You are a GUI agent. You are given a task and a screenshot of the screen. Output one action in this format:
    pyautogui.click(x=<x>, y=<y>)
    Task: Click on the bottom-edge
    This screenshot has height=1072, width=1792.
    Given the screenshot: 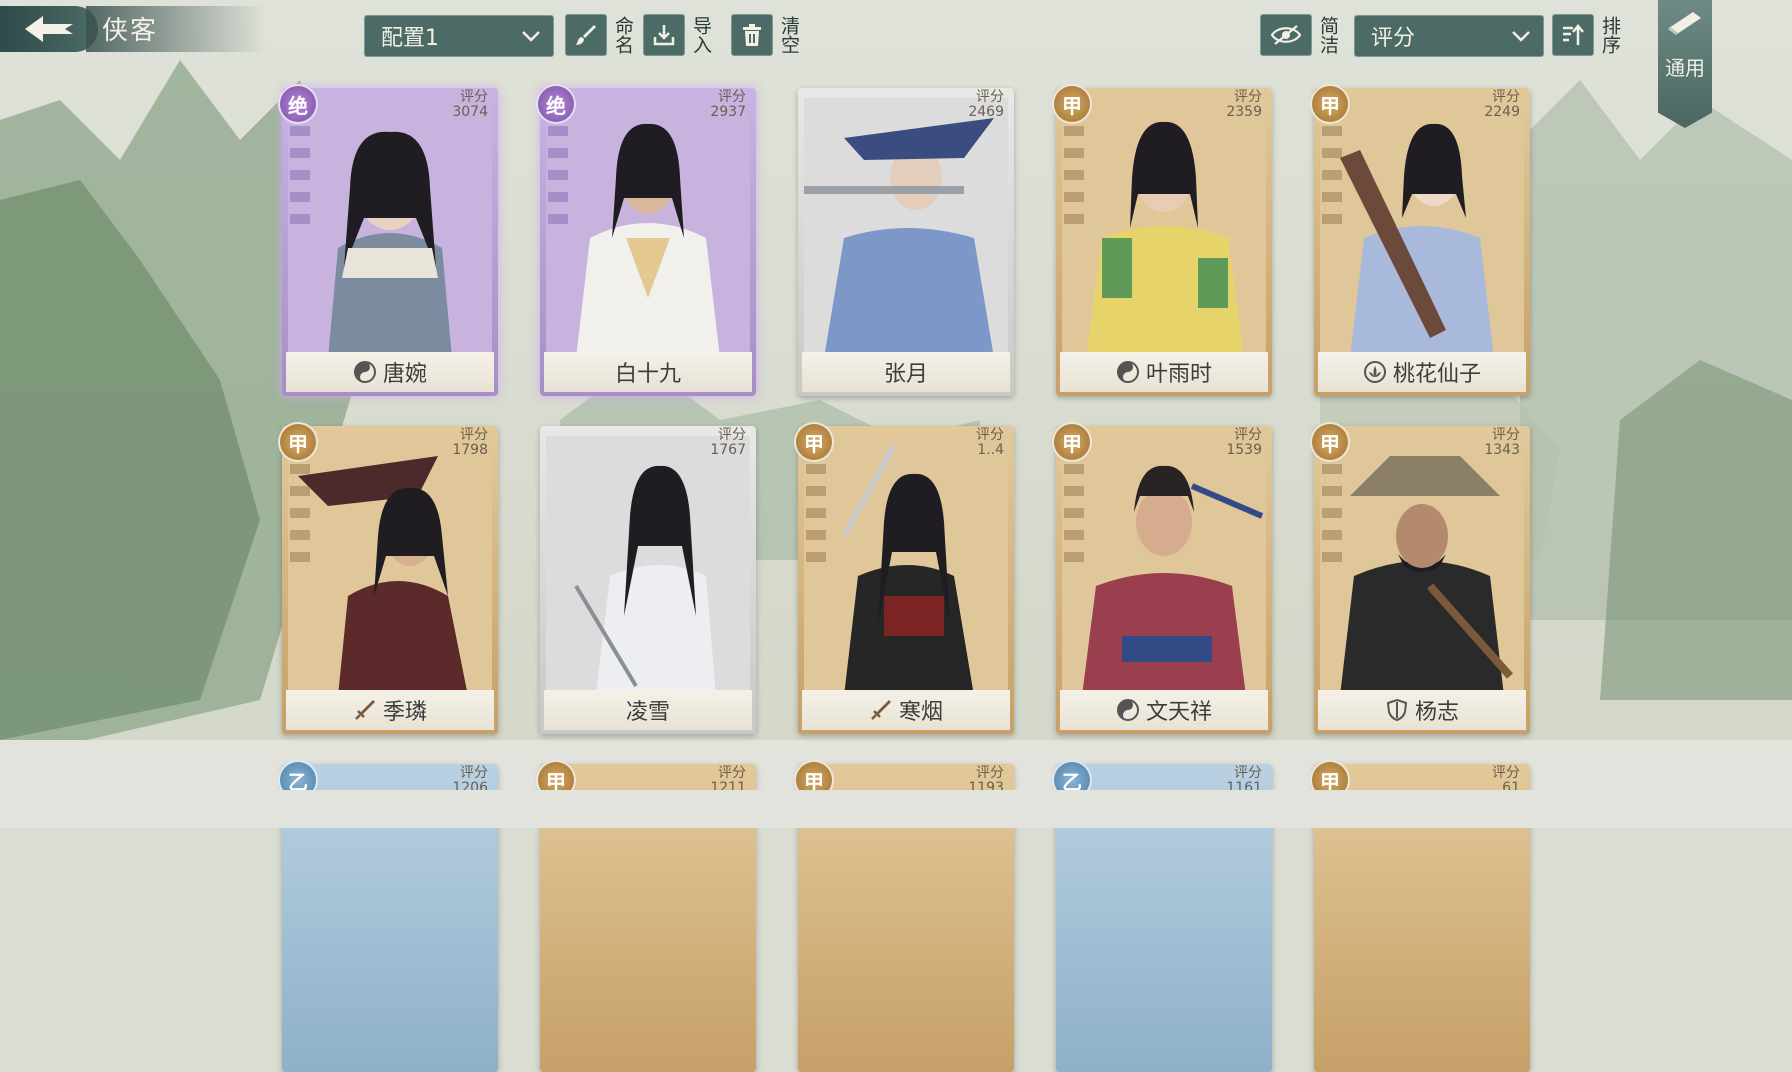 What is the action you would take?
    pyautogui.click(x=896, y=809)
    